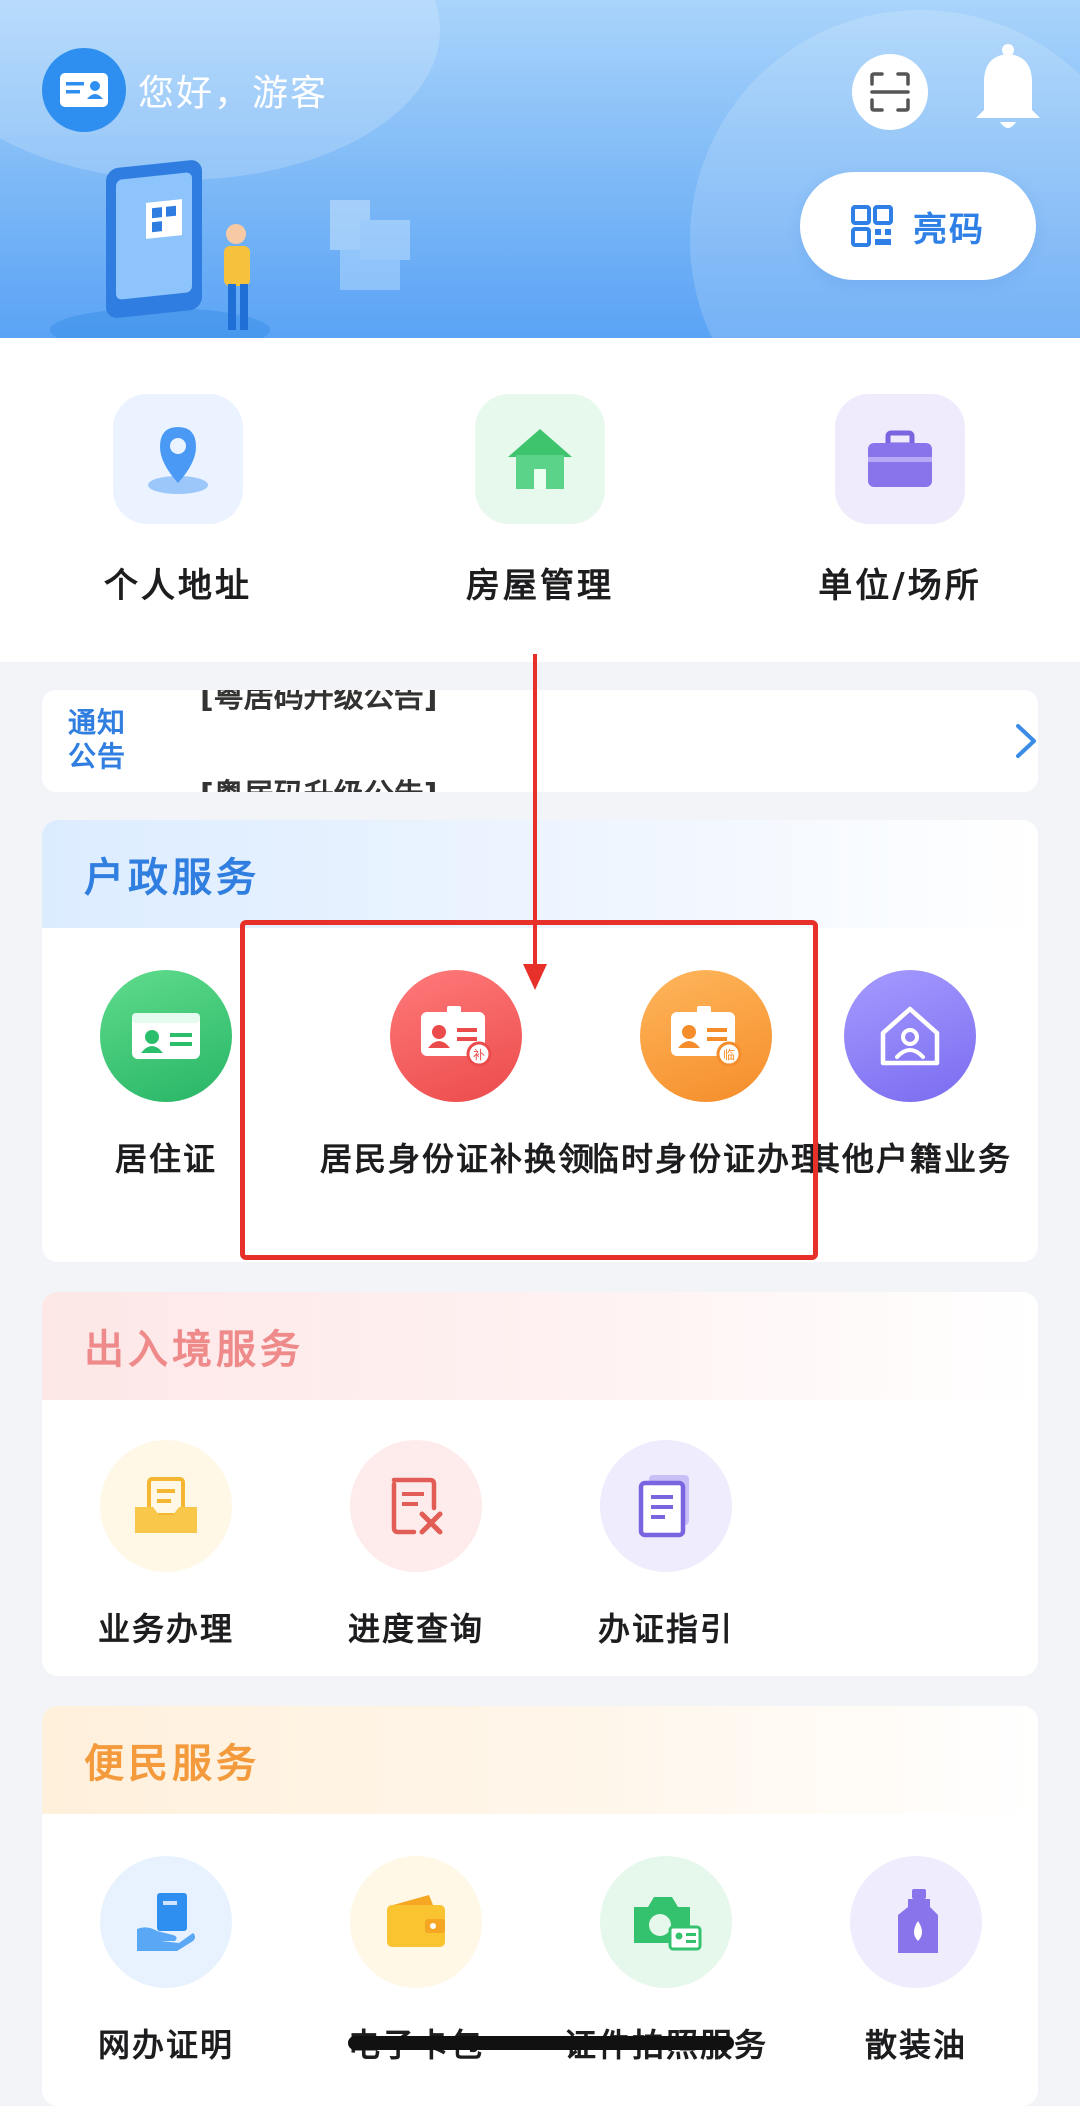 The height and width of the screenshot is (2106, 1080). I want to click on wallet-icon, so click(416, 1921).